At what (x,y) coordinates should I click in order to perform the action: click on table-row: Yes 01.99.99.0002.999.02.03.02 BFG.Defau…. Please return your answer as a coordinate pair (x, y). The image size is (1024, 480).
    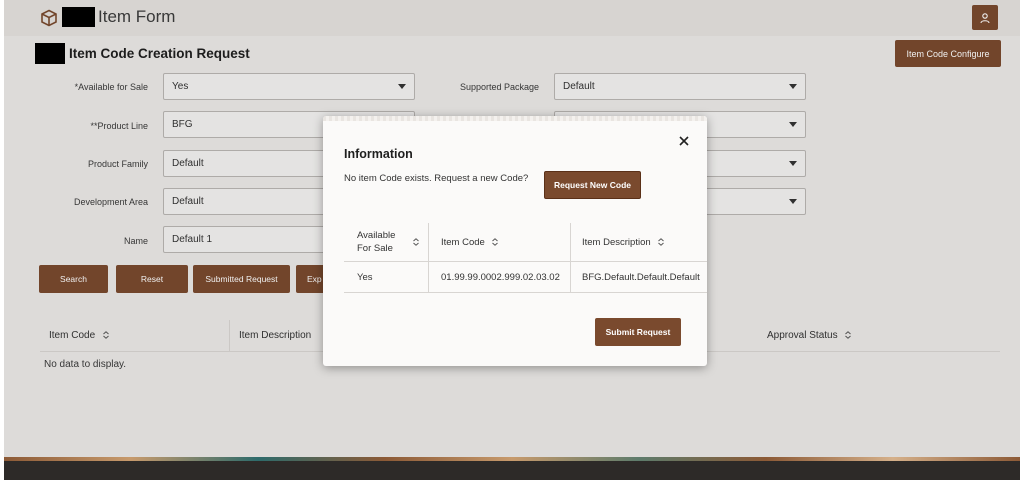
    Looking at the image, I should click on (525, 277).